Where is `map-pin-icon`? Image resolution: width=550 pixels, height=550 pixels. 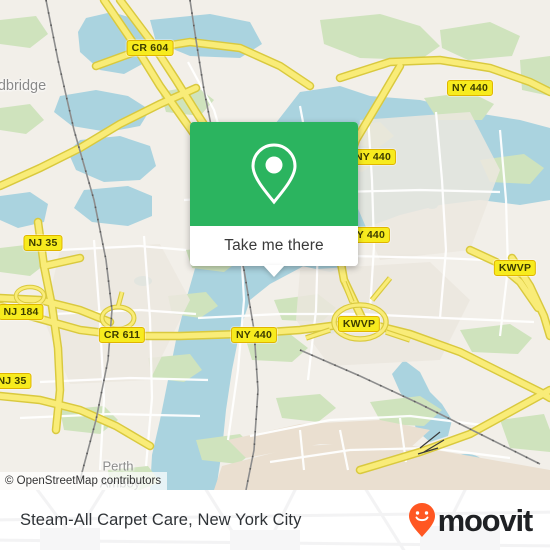 map-pin-icon is located at coordinates (274, 174).